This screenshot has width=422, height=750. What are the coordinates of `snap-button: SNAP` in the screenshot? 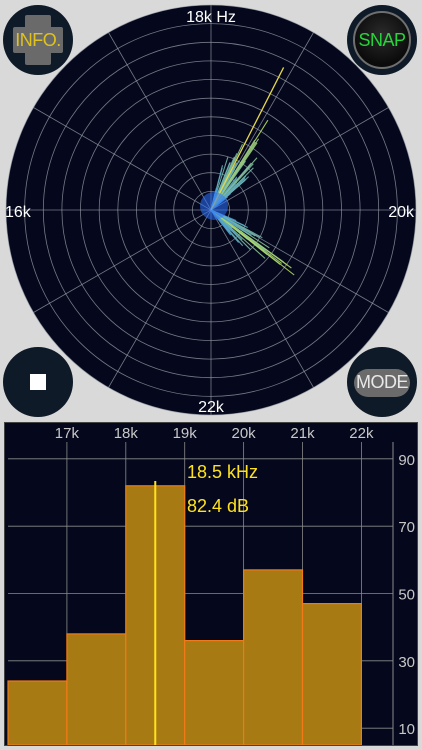 It's located at (382, 40).